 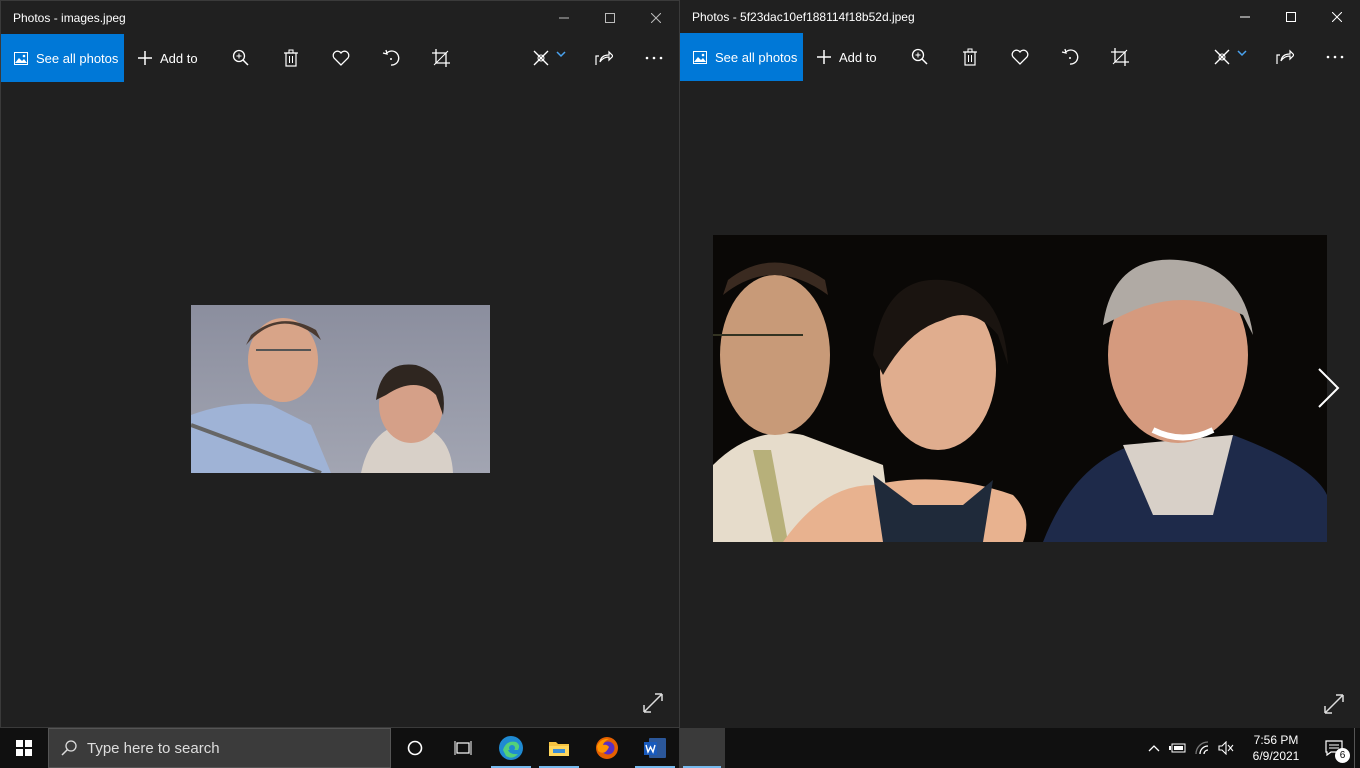 I want to click on word-icon, so click(x=655, y=748).